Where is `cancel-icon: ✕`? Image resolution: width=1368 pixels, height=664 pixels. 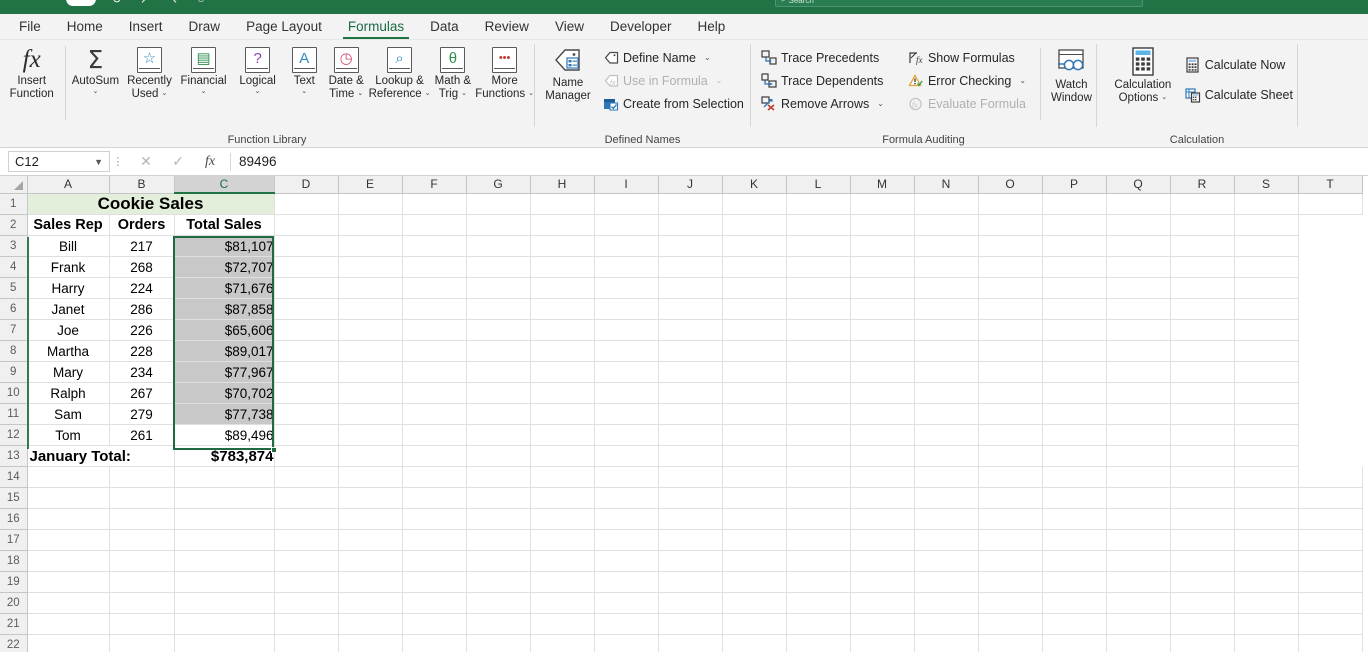
cancel-icon: ✕ is located at coordinates (146, 161).